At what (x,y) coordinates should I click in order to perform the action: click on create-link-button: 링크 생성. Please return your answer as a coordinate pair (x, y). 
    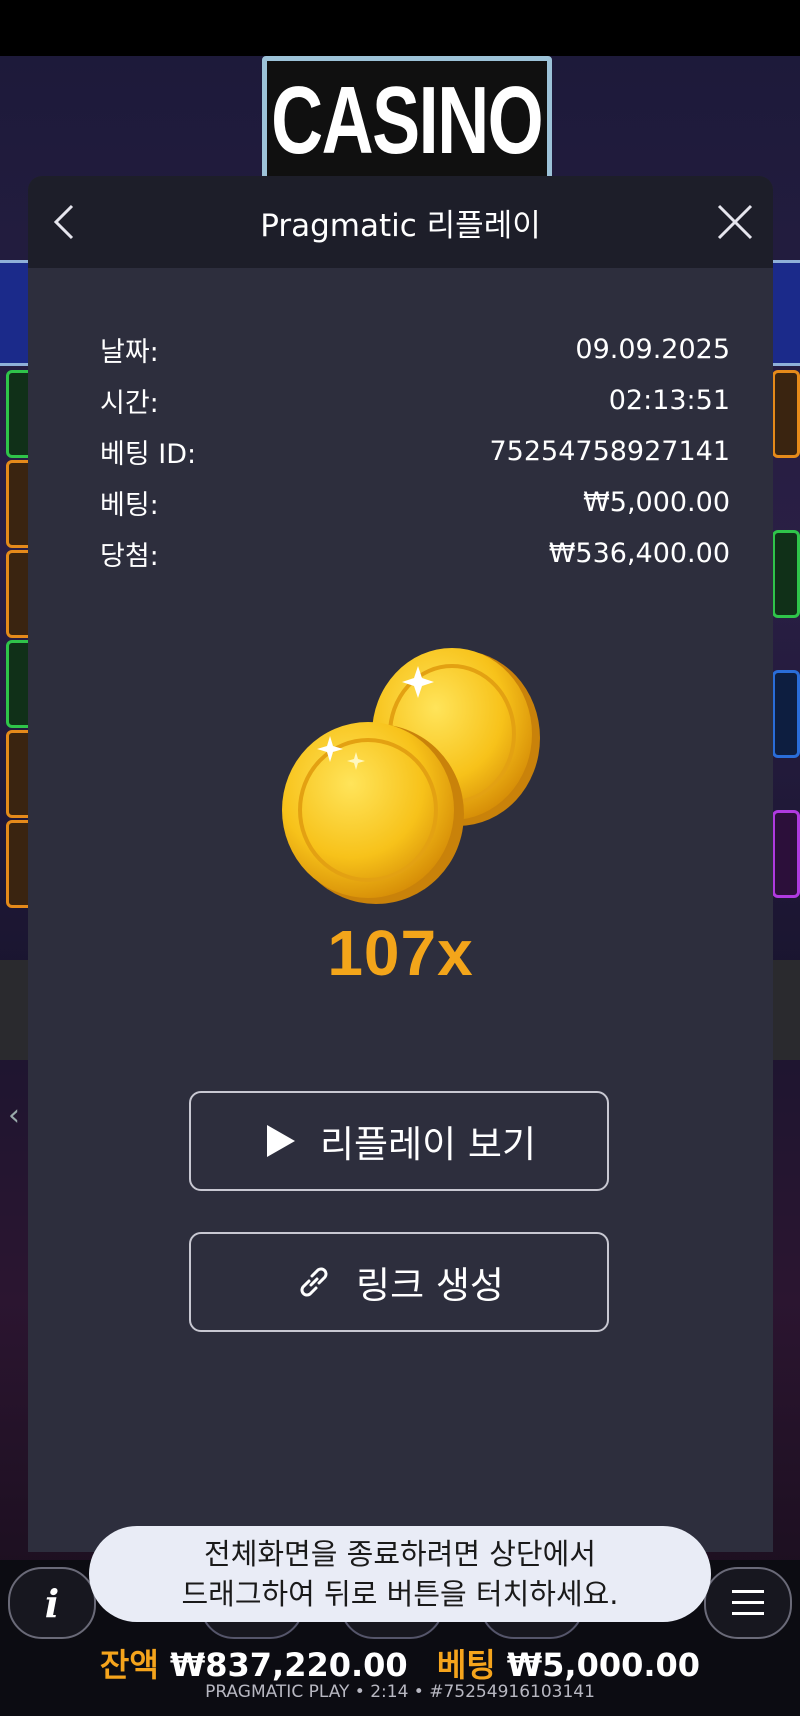
    Looking at the image, I should click on (399, 1282).